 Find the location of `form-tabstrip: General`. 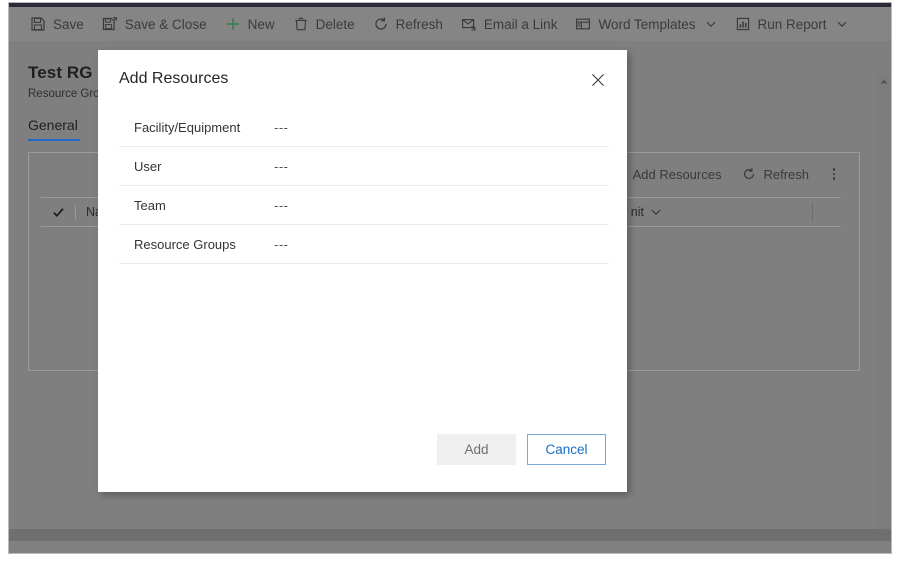

form-tabstrip: General is located at coordinates (60, 129).